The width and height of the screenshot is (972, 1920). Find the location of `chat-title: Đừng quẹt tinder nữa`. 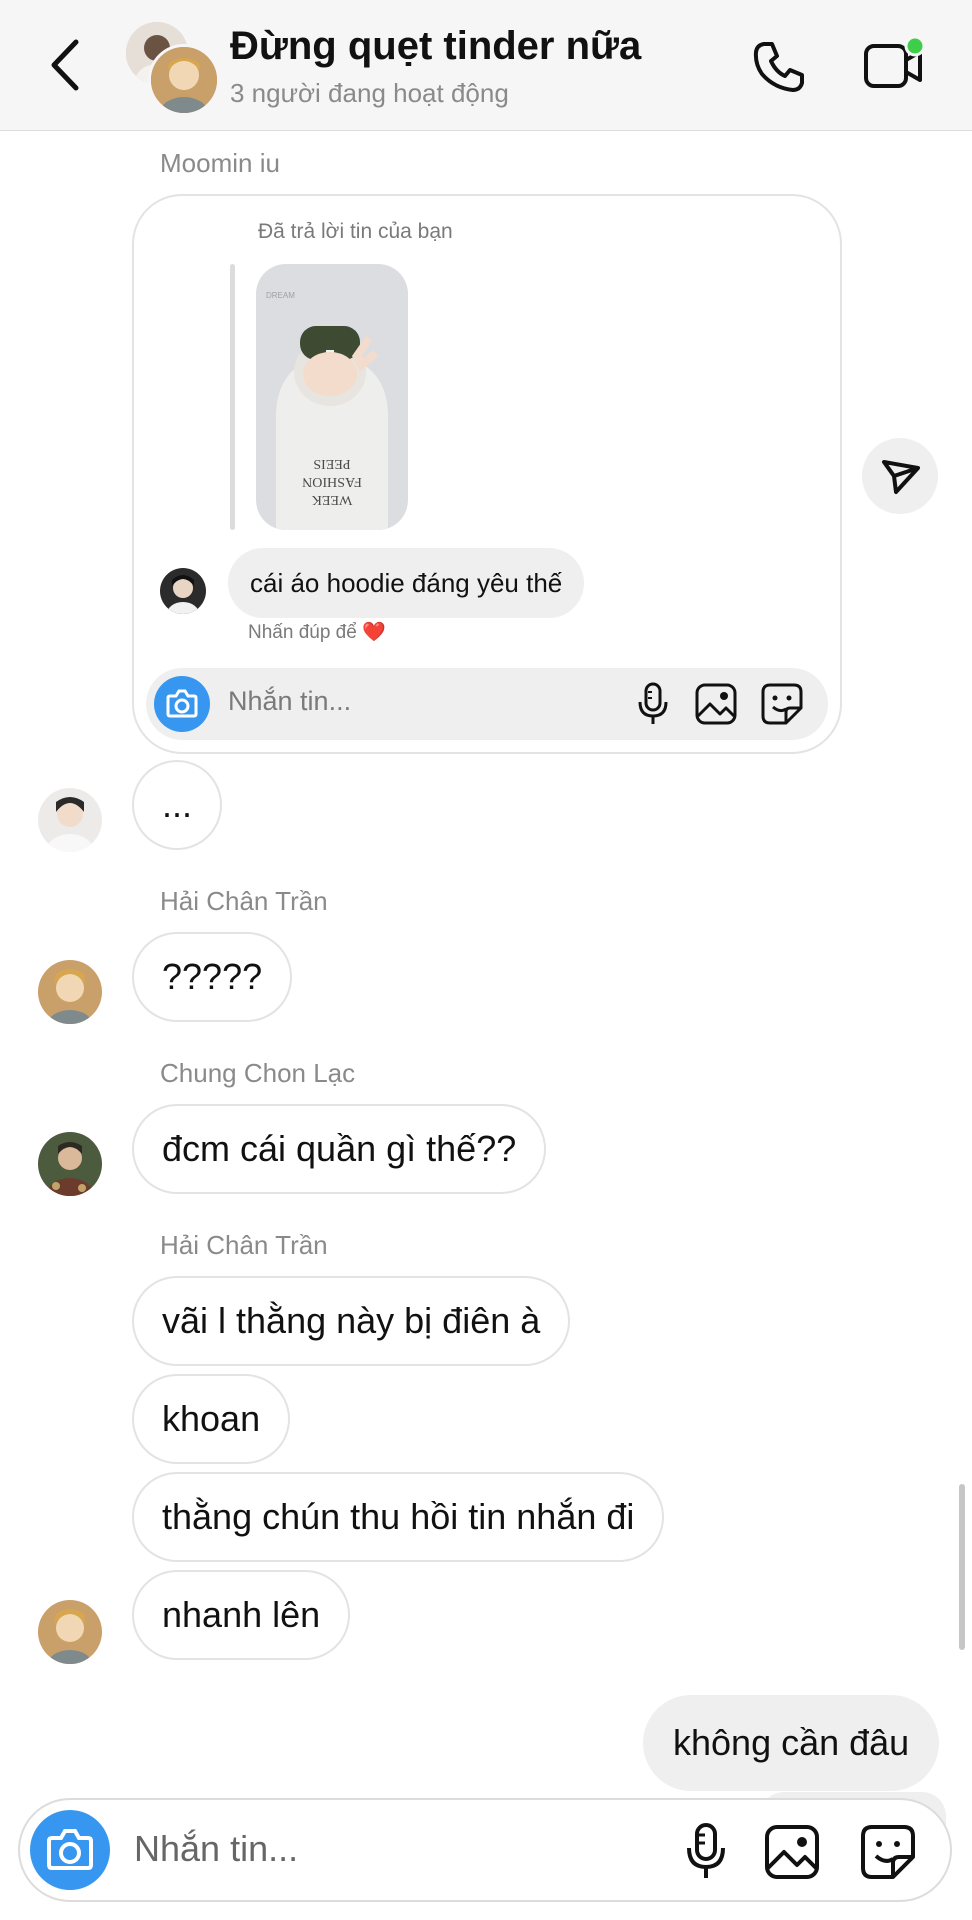

chat-title: Đừng quẹt tinder nữa is located at coordinates (436, 46).